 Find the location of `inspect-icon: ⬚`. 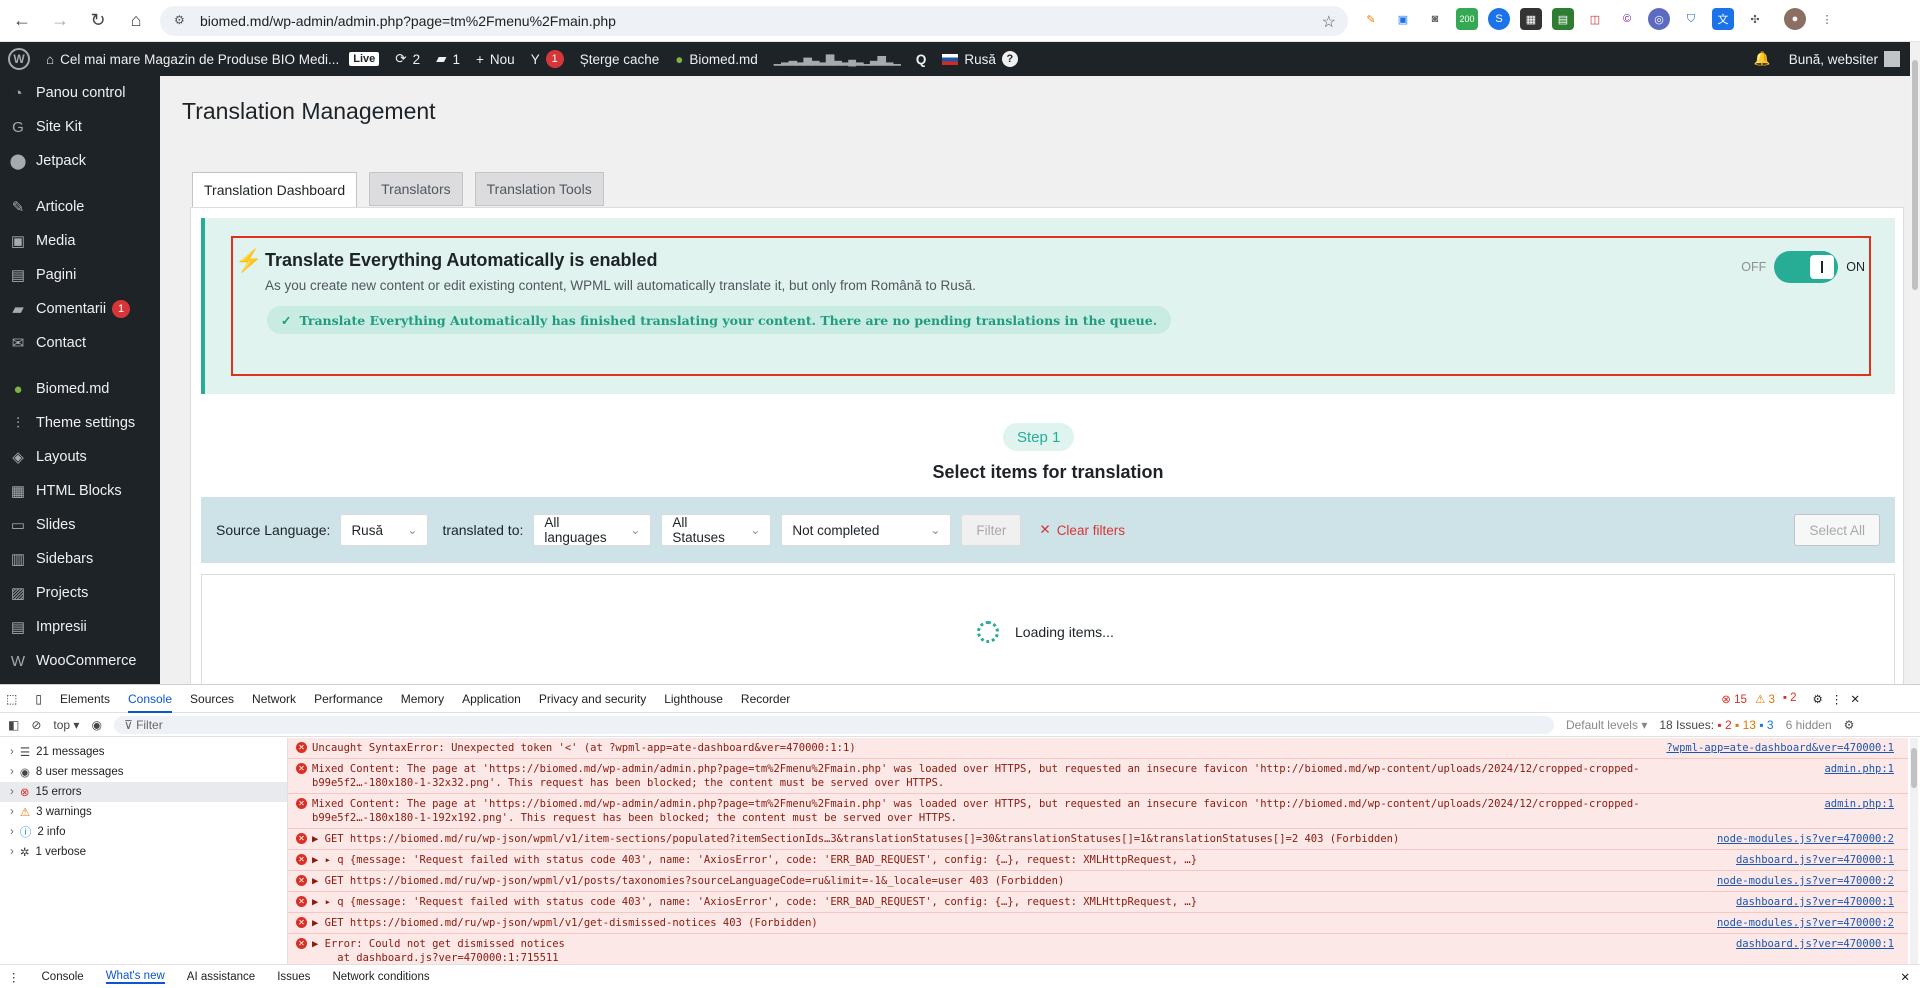

inspect-icon: ⬚ is located at coordinates (11, 699).